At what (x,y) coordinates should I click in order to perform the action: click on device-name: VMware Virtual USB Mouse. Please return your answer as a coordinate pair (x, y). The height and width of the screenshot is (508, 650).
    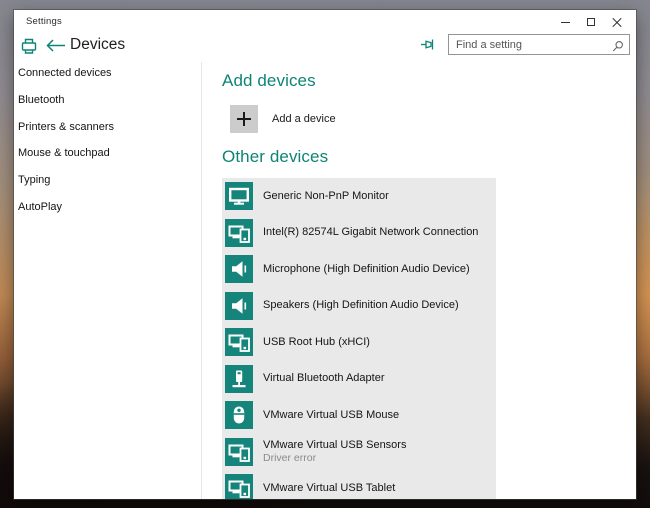
    Looking at the image, I should click on (331, 414).